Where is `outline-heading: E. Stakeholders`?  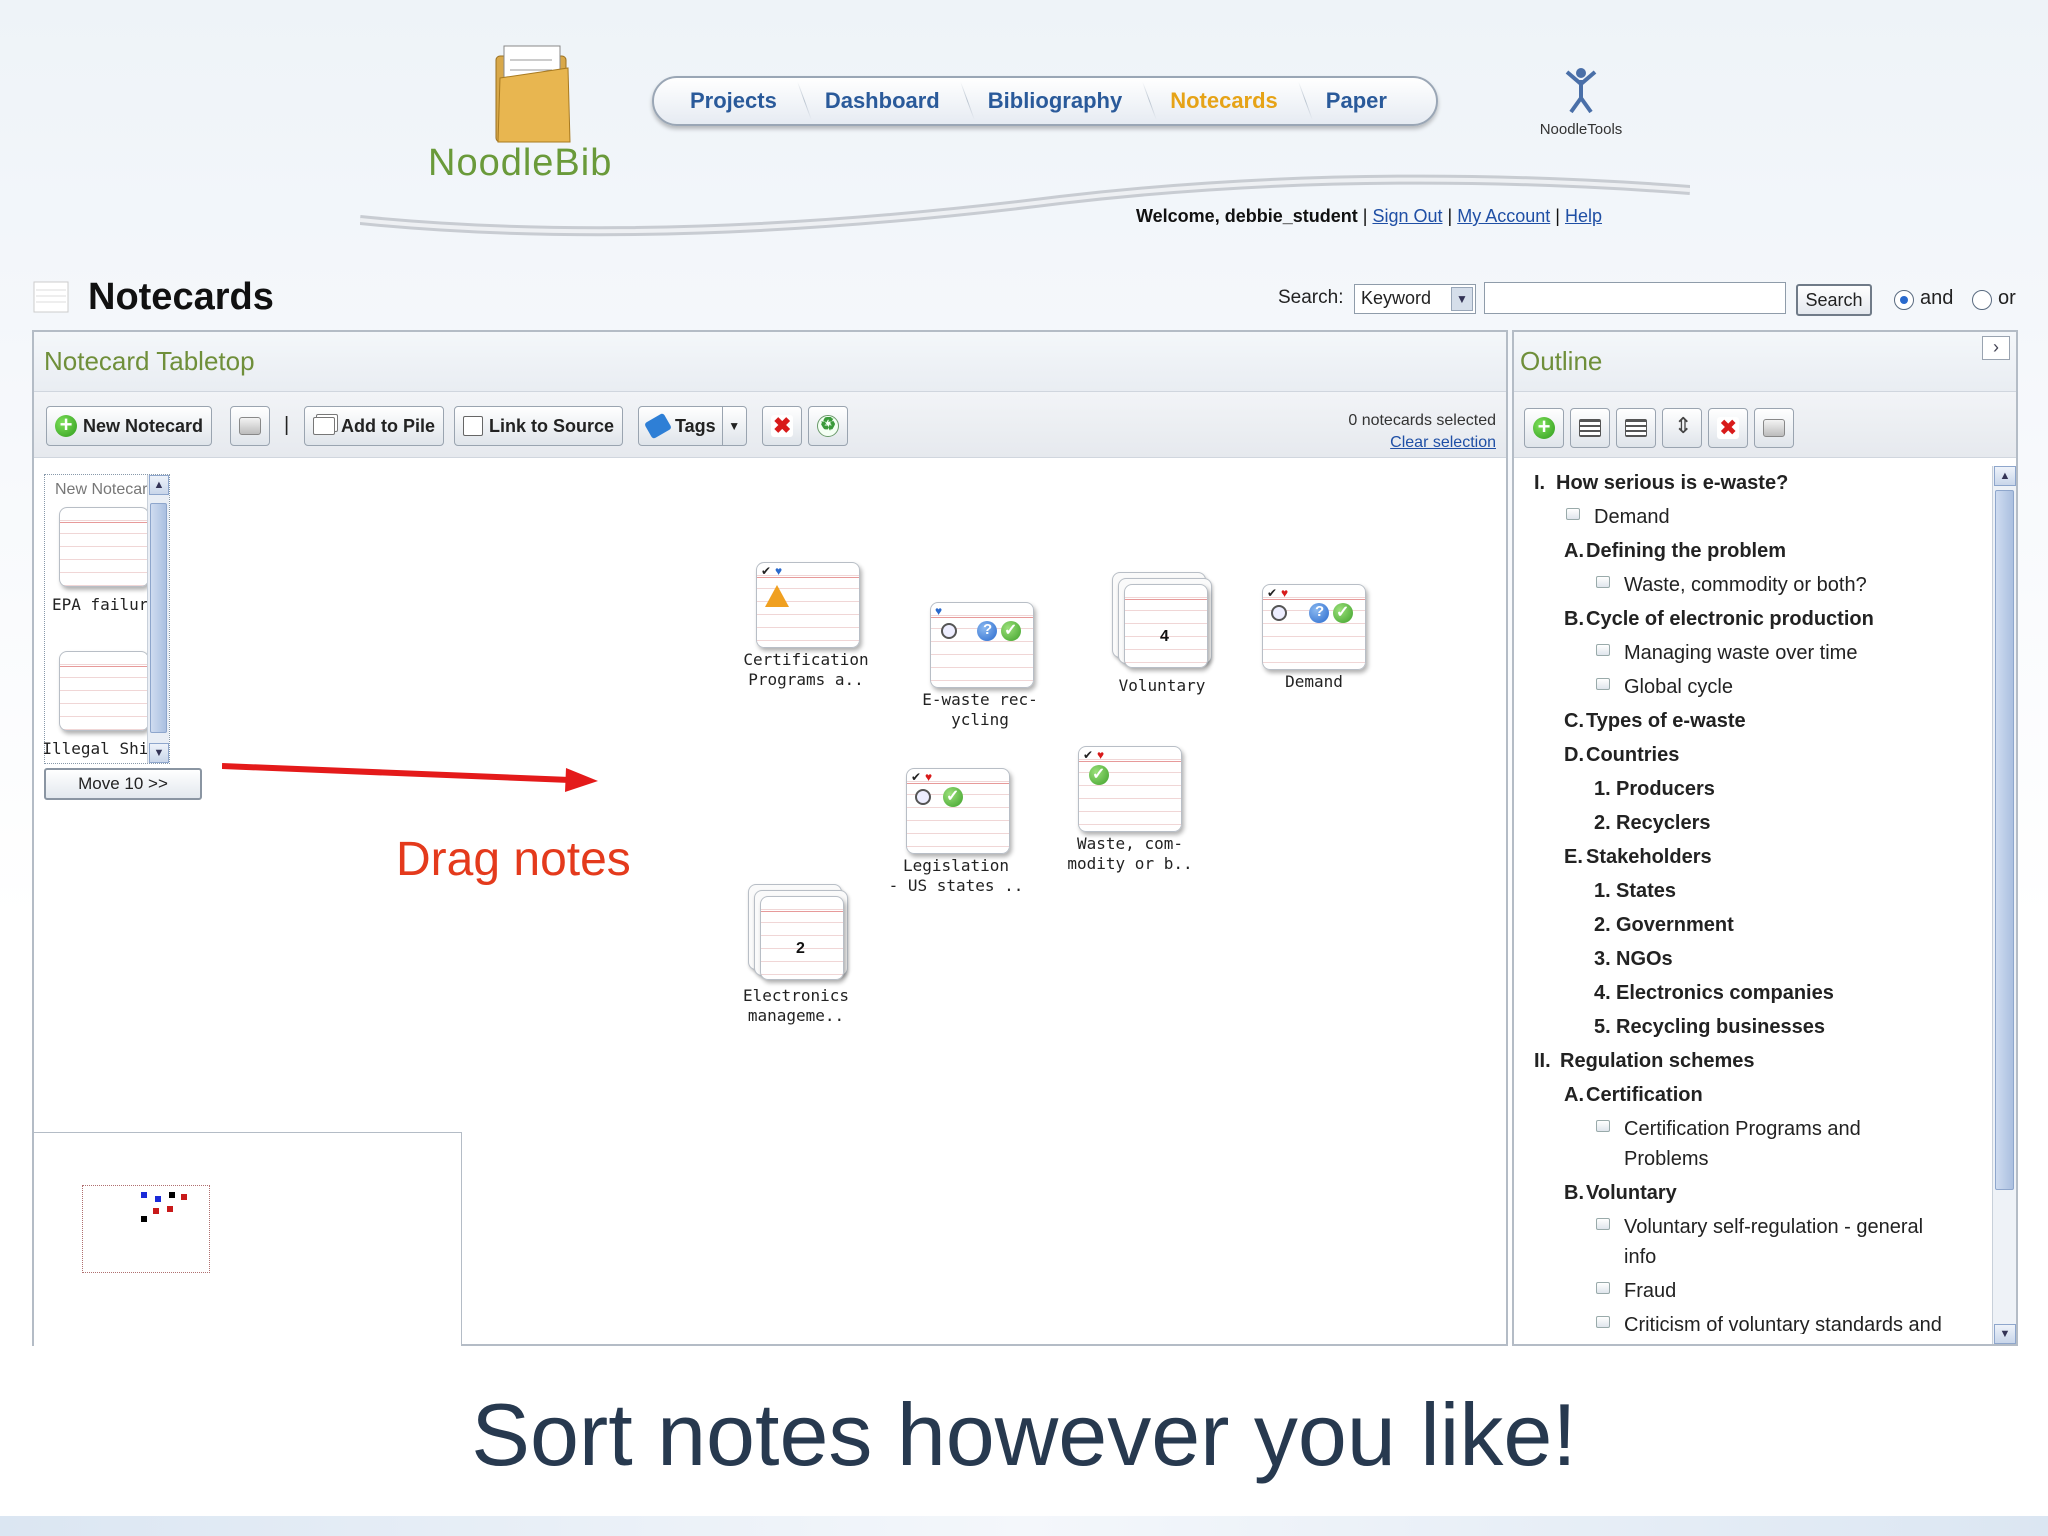 outline-heading: E. Stakeholders is located at coordinates (1638, 857).